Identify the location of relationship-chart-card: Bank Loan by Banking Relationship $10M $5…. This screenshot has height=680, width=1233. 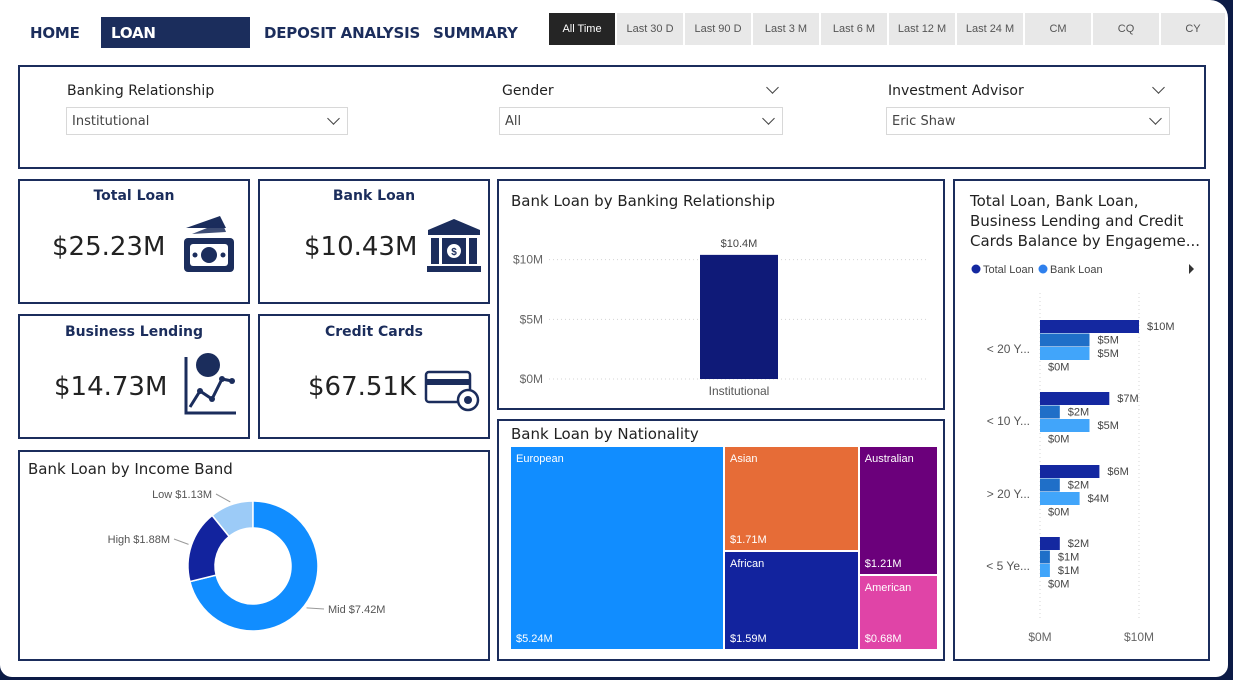
(721, 294).